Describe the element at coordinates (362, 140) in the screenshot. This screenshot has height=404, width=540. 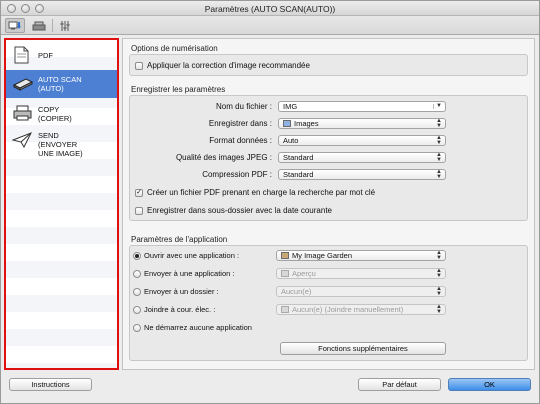
I see `data-format-select: Auto ▲ ▼` at that location.